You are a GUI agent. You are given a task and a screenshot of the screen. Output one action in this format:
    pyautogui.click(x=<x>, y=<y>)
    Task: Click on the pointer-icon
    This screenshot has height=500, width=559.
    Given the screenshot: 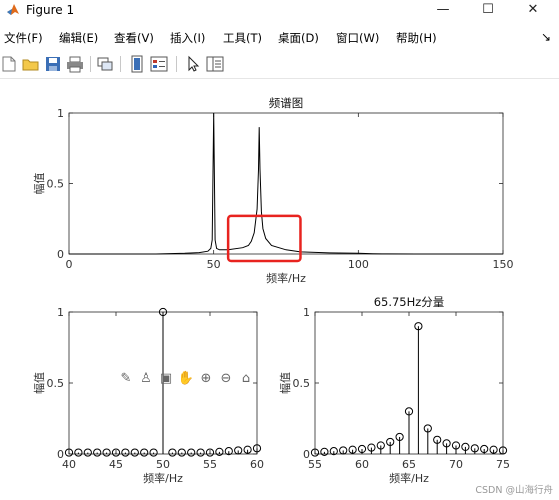 What is the action you would take?
    pyautogui.click(x=193, y=64)
    